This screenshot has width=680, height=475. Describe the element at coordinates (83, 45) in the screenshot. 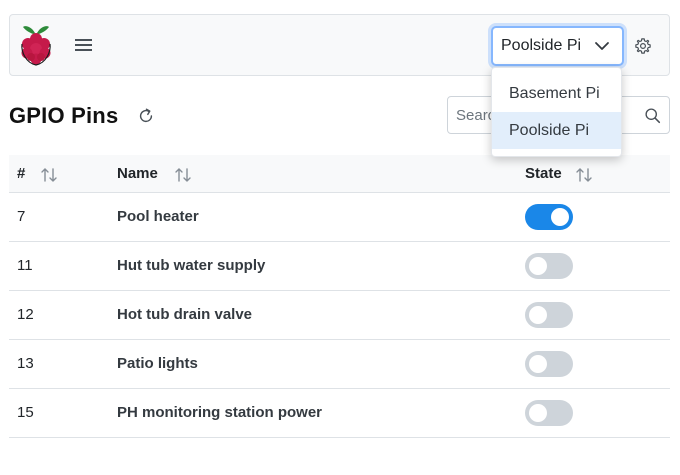

I see `hamburger-icon` at that location.